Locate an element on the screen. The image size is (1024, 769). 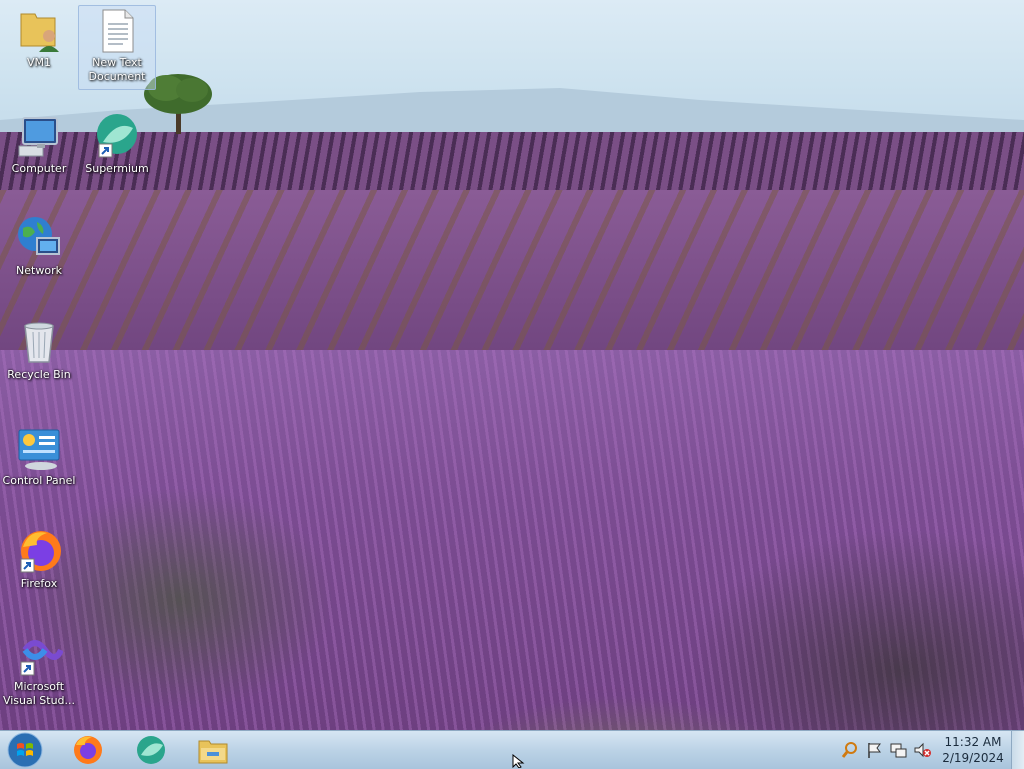
text-document-icon is located at coordinates (118, 31).